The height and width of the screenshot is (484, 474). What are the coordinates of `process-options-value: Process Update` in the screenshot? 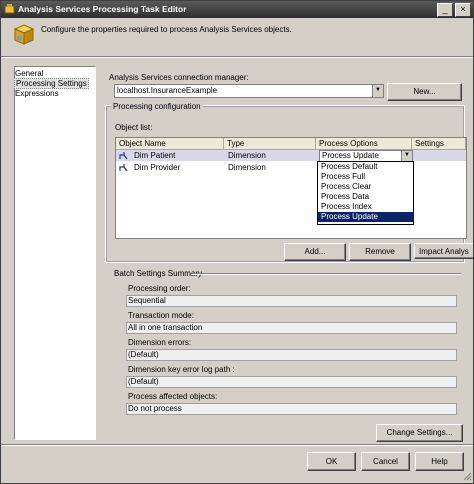 It's located at (350, 155).